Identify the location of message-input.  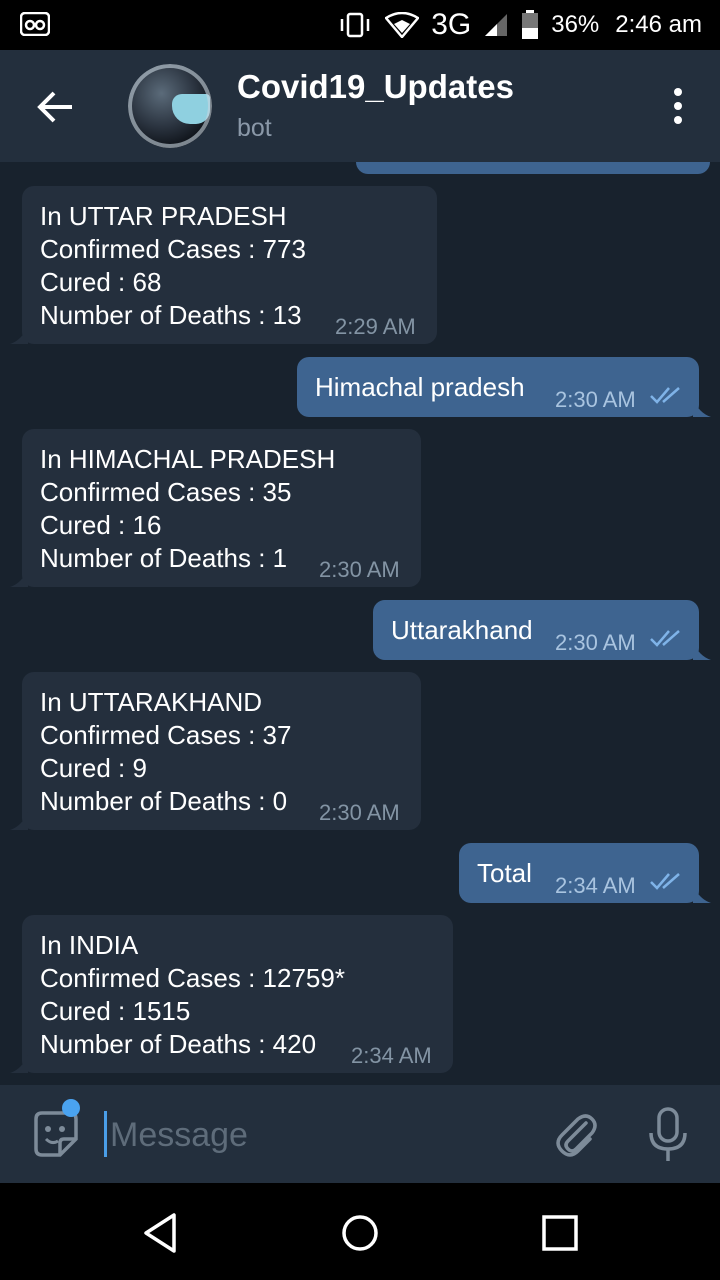
(320, 1135).